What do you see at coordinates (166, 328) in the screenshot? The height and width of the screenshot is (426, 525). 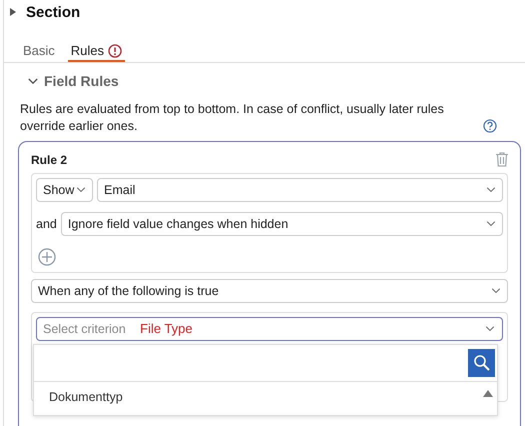 I see `annotation-text: File Type` at bounding box center [166, 328].